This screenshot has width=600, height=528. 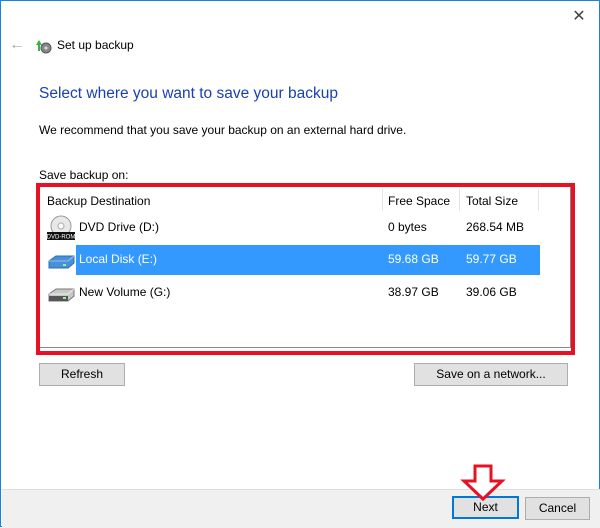 What do you see at coordinates (413, 259) in the screenshot?
I see `free-space: 59.68 GB` at bounding box center [413, 259].